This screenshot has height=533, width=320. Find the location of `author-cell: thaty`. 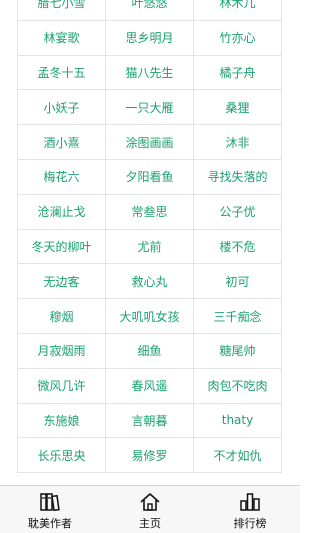

author-cell: thaty is located at coordinates (238, 421).